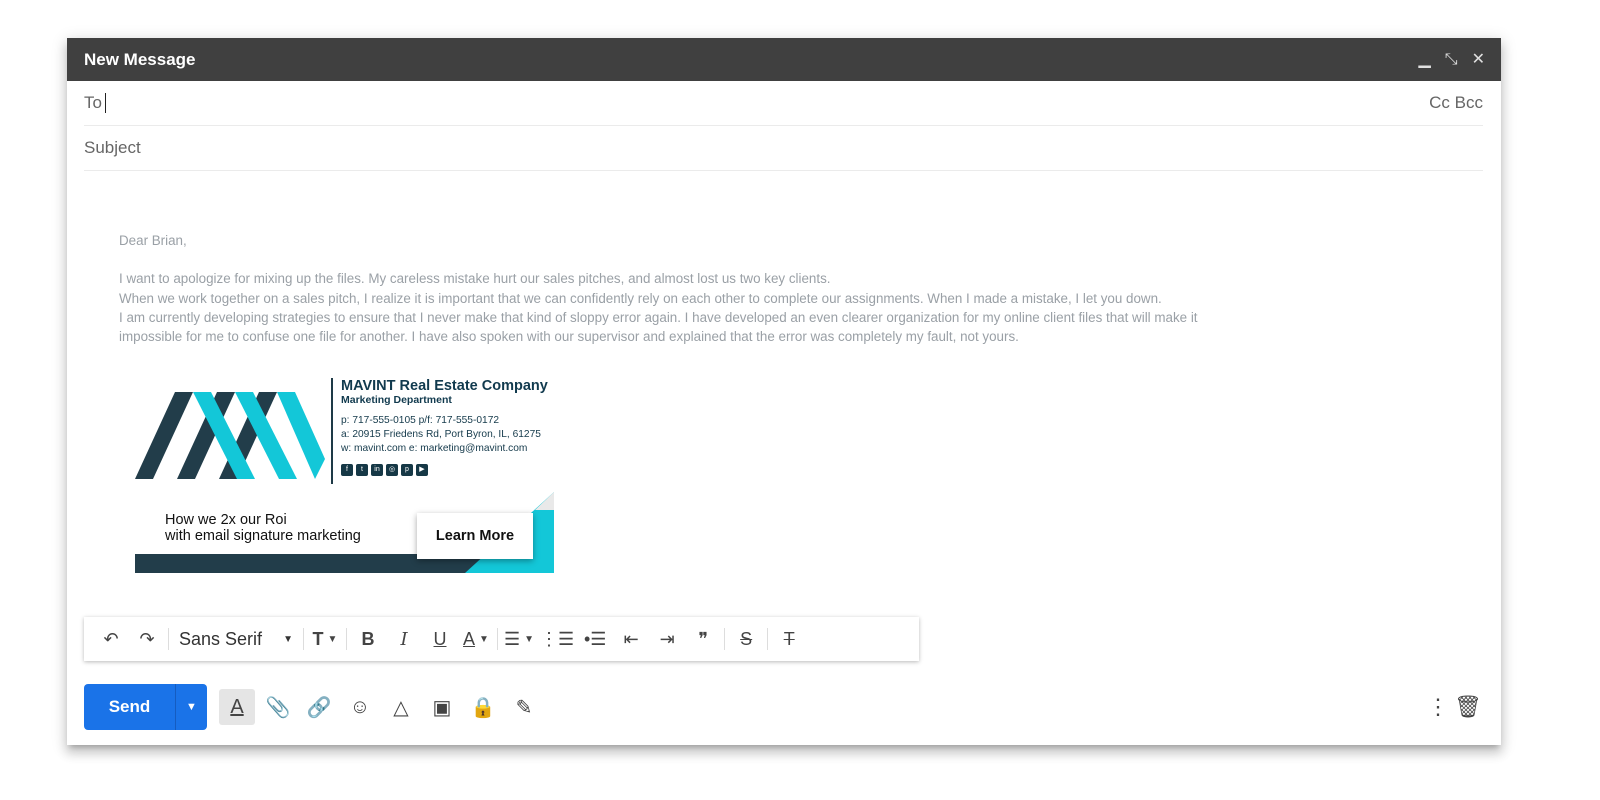 The image size is (1600, 800). What do you see at coordinates (444, 449) in the screenshot?
I see `web-line: w: mavint.com e: marketing@mavint.com` at bounding box center [444, 449].